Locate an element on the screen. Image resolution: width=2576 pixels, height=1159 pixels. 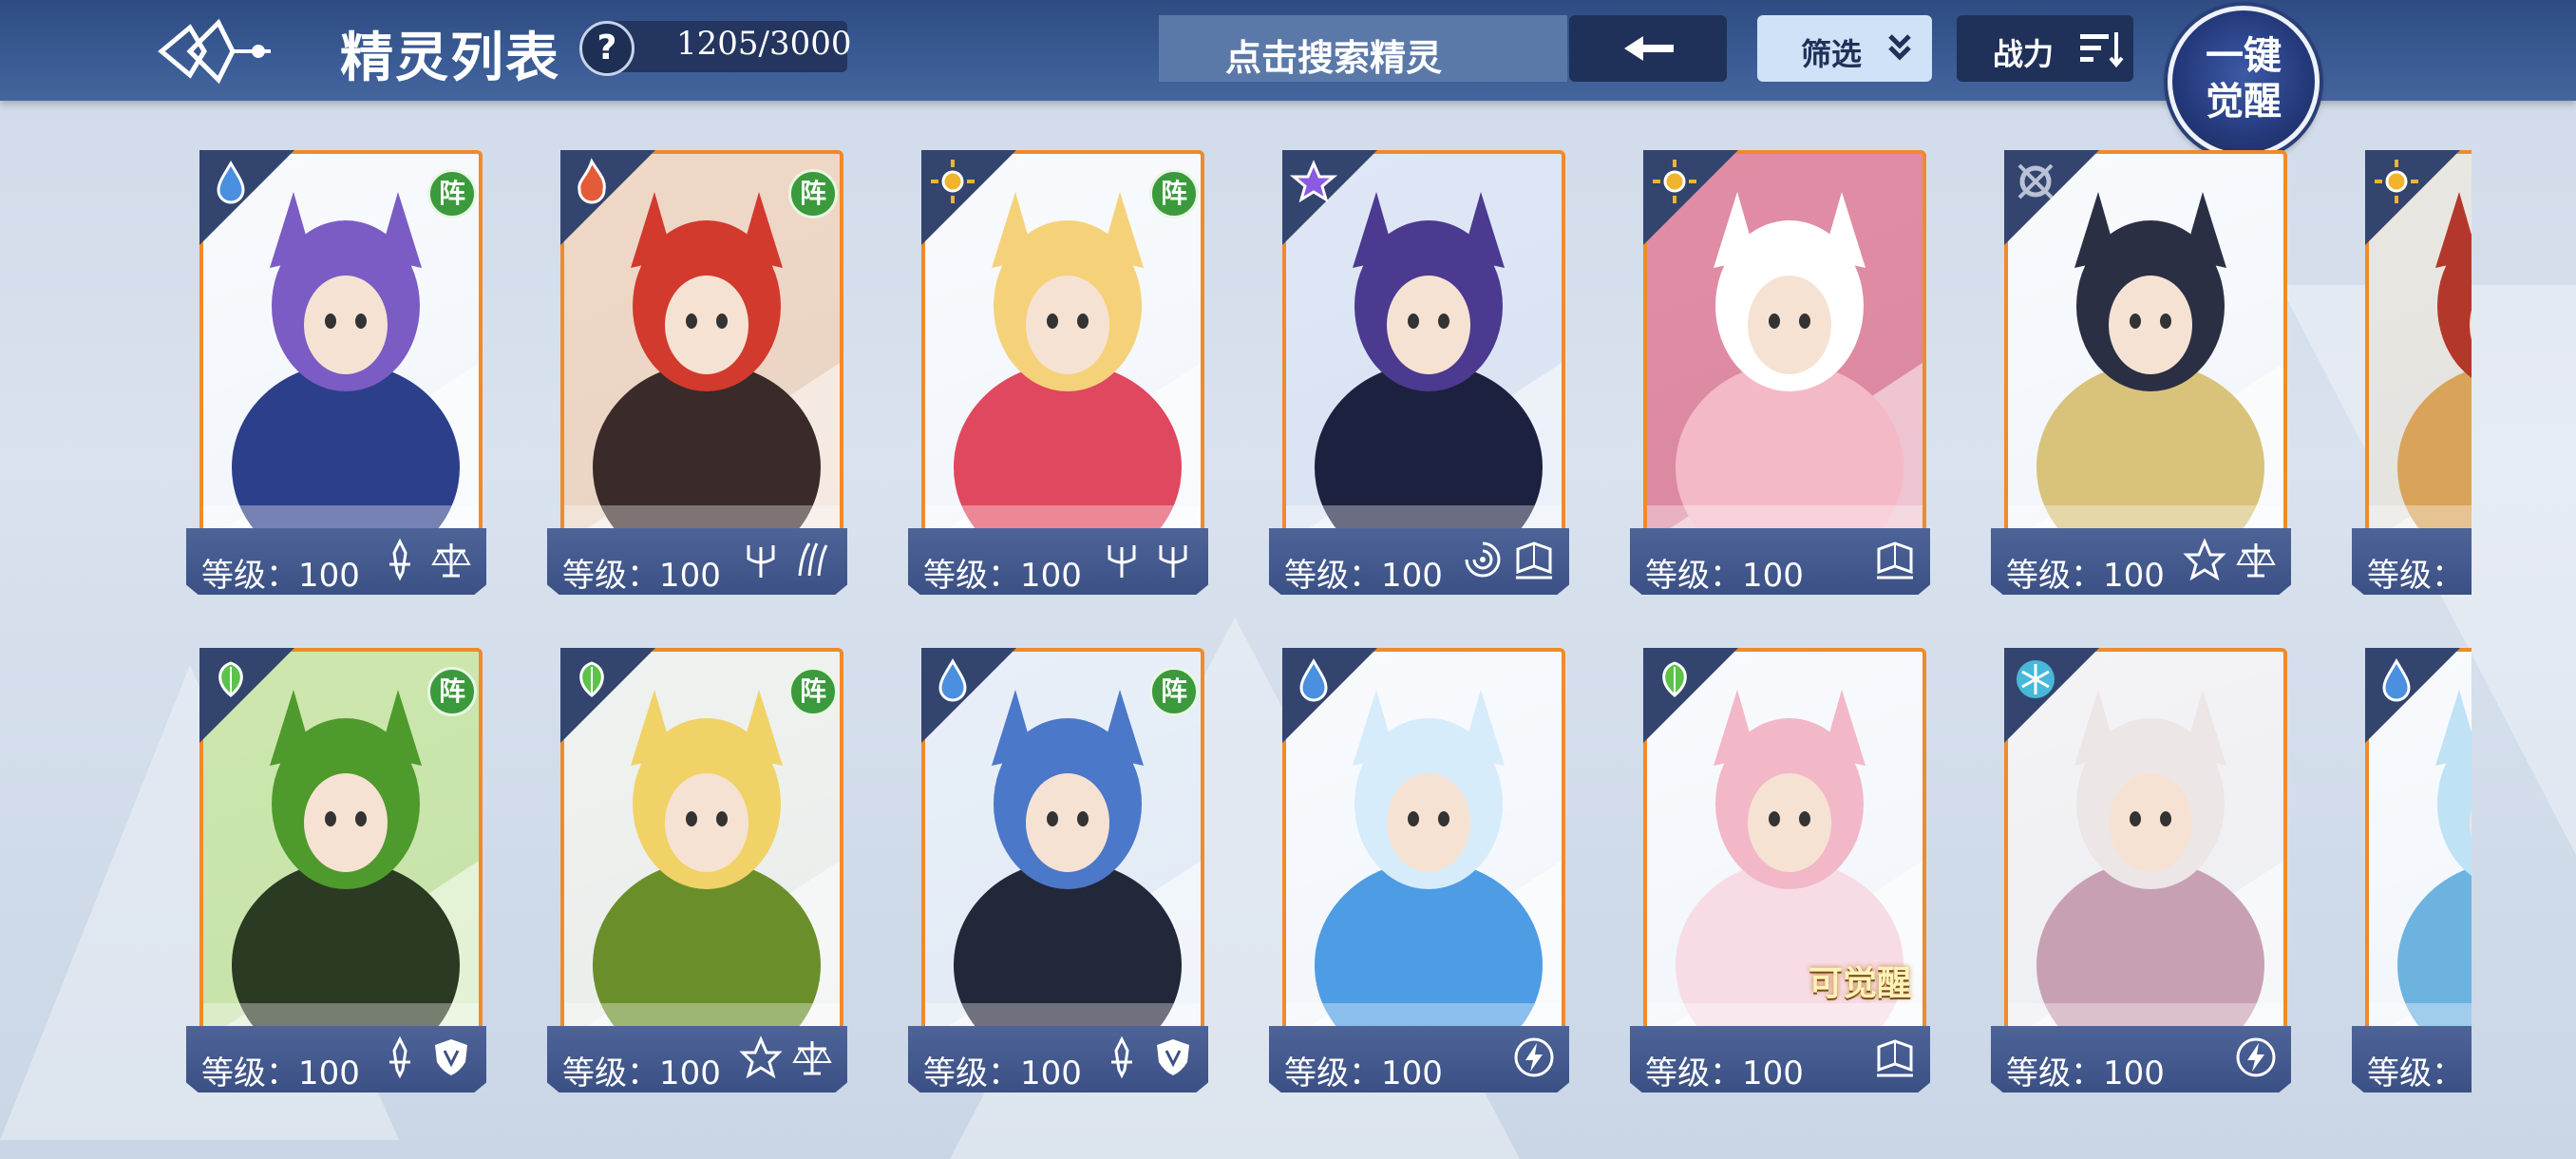
filter-label: 筛选 is located at coordinates (1832, 54).